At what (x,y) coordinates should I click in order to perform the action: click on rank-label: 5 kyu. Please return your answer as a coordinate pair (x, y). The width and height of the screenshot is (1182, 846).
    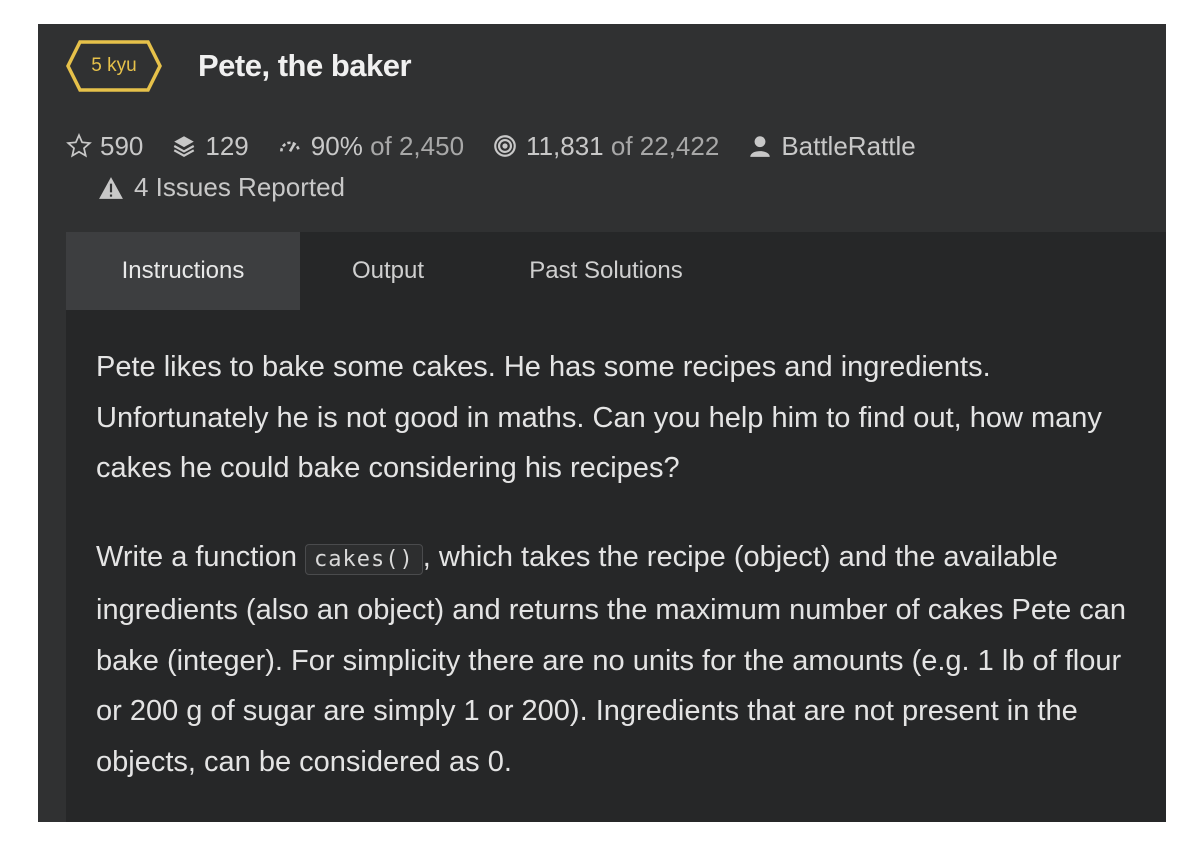
    Looking at the image, I should click on (114, 65).